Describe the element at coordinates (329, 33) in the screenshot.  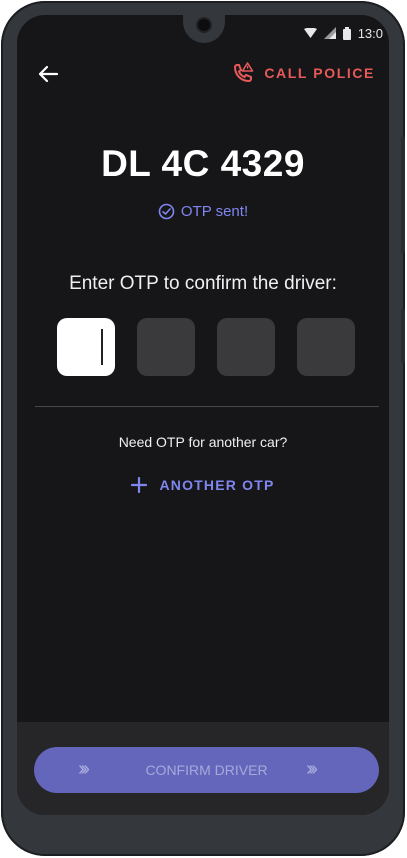
I see `signal-icon` at that location.